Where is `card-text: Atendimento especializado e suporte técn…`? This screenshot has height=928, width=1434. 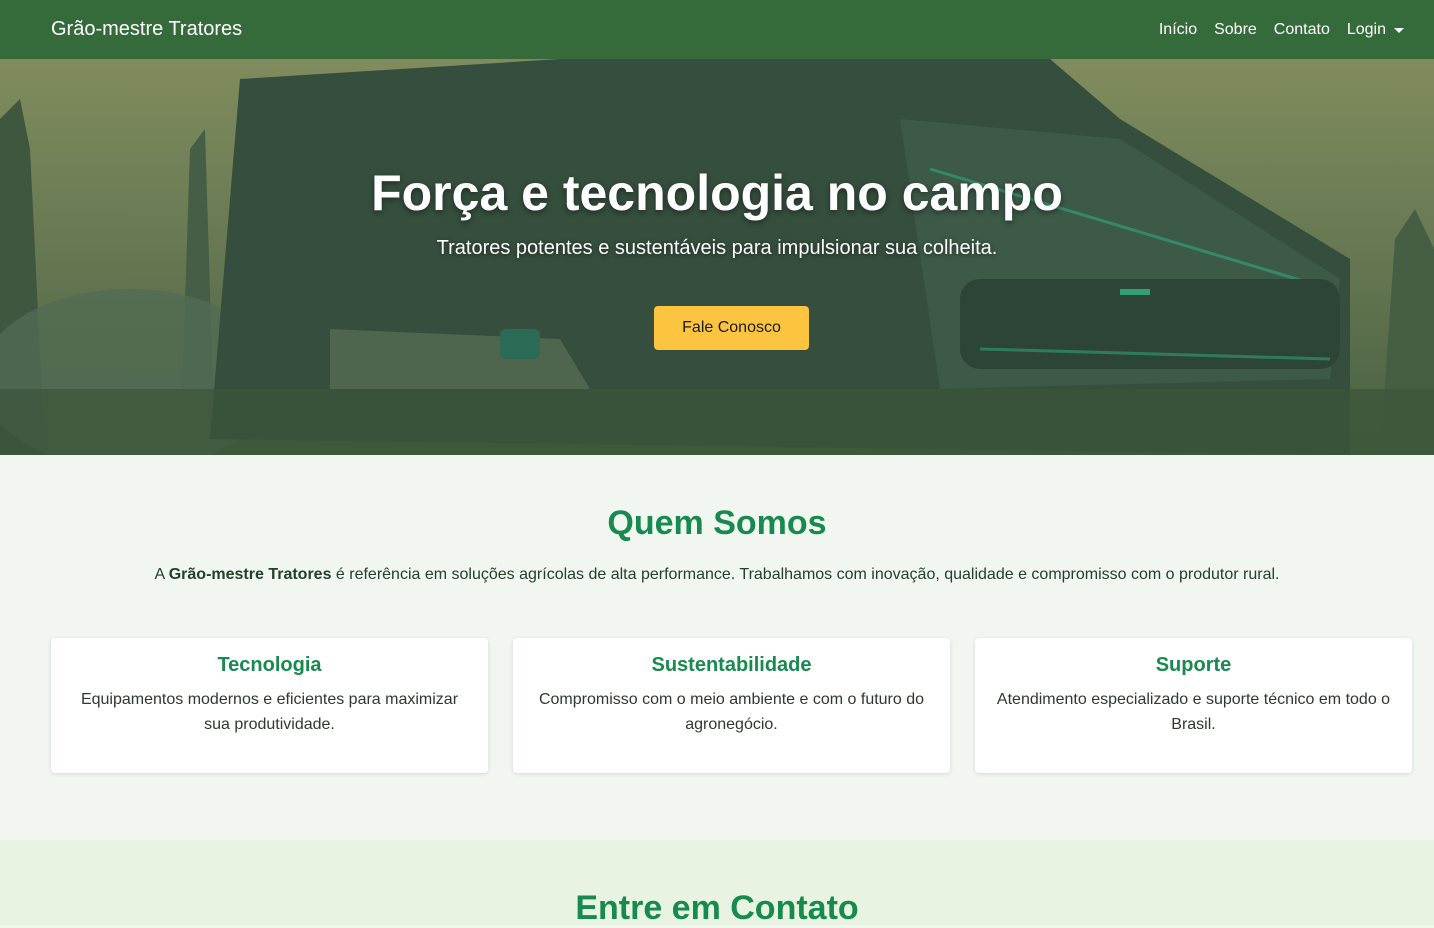
card-text: Atendimento especializado e suporte técn… is located at coordinates (1193, 712).